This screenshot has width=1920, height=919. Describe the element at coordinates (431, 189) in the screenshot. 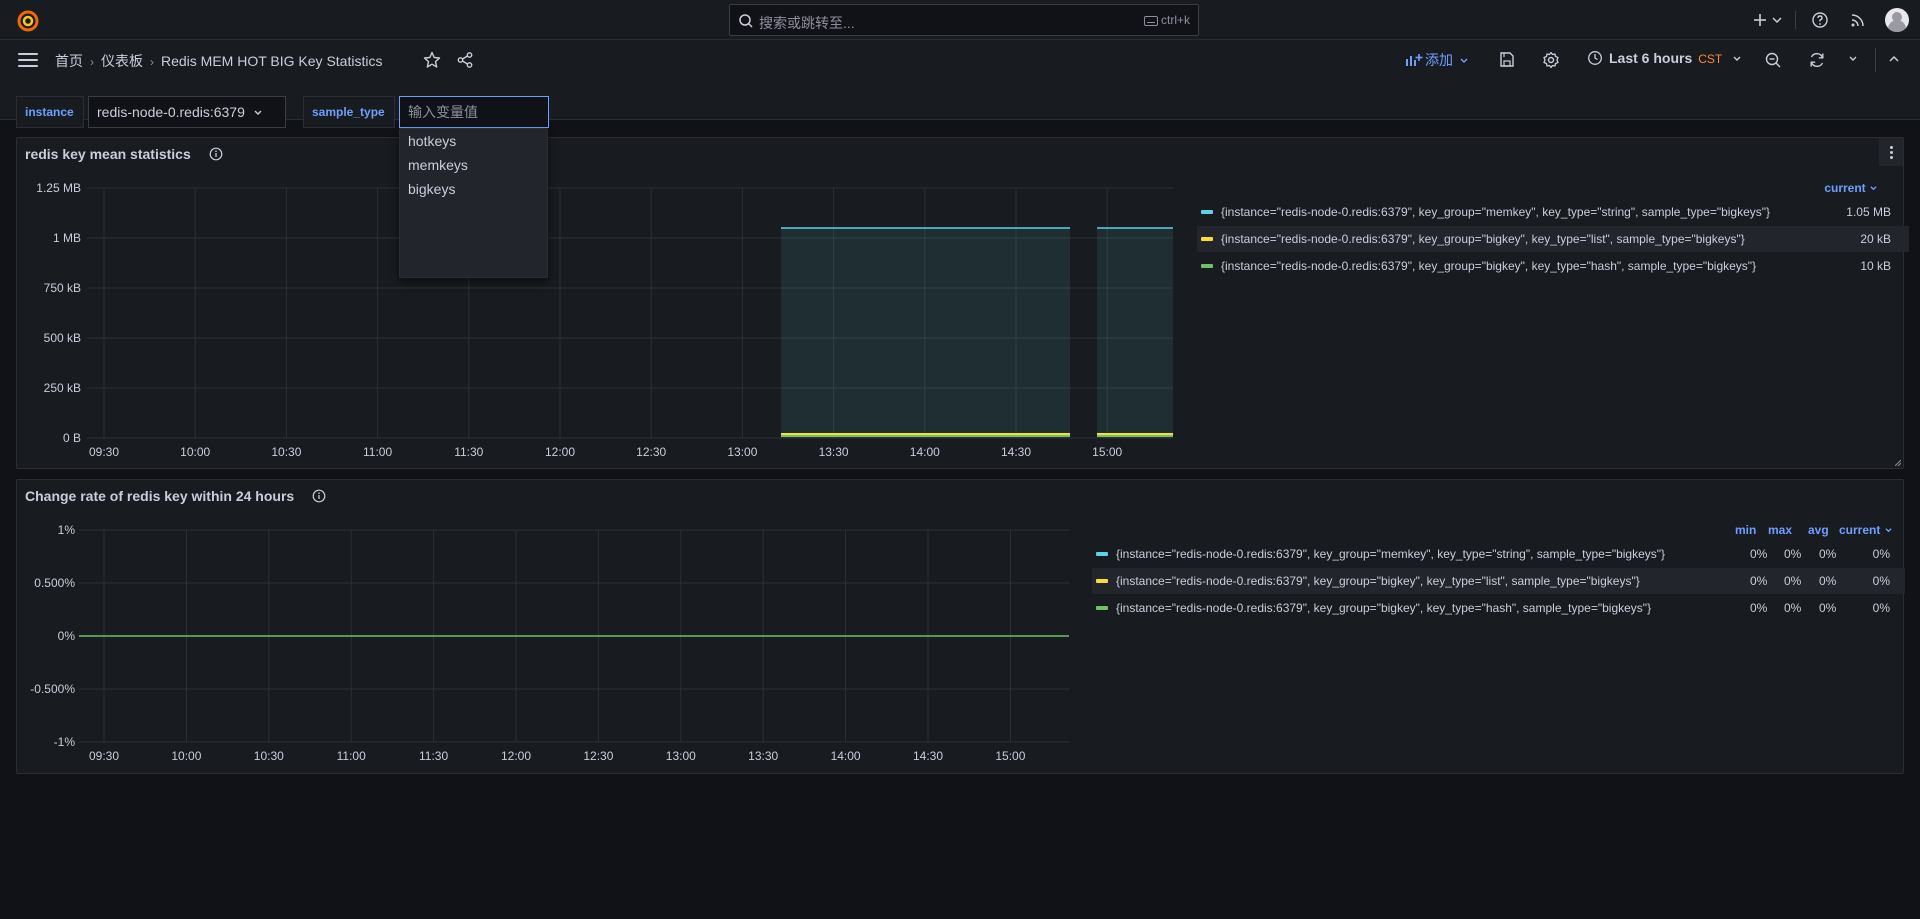

I see `dropdown-option: bigkeys` at that location.